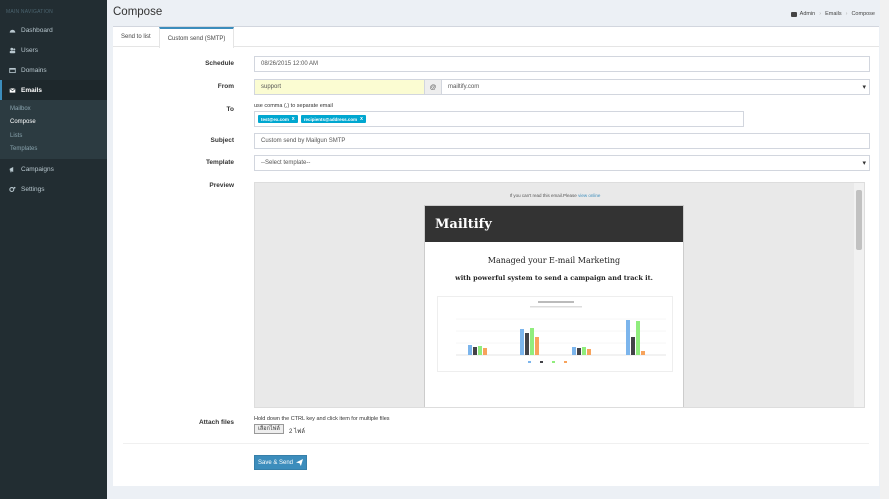 The width and height of the screenshot is (889, 499). I want to click on tab-custom-send: Custom send (SMTP), so click(196, 37).